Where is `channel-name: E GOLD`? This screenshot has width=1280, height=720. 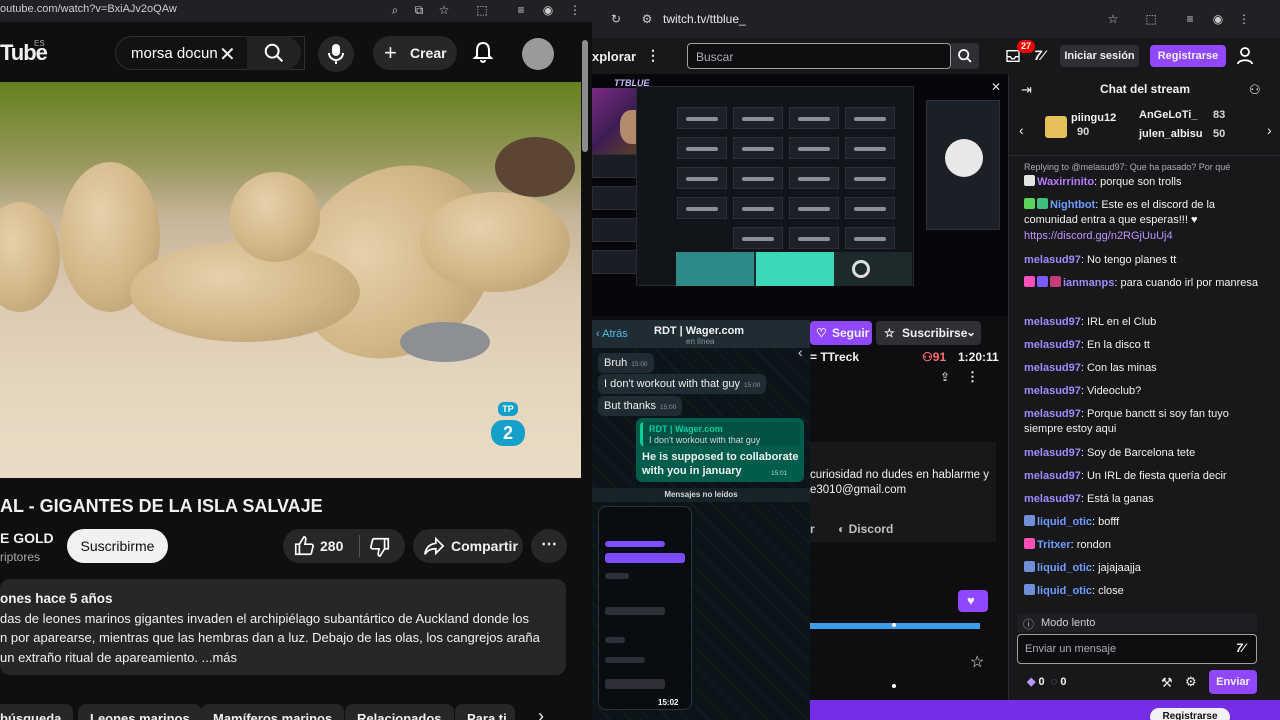 channel-name: E GOLD is located at coordinates (27, 538).